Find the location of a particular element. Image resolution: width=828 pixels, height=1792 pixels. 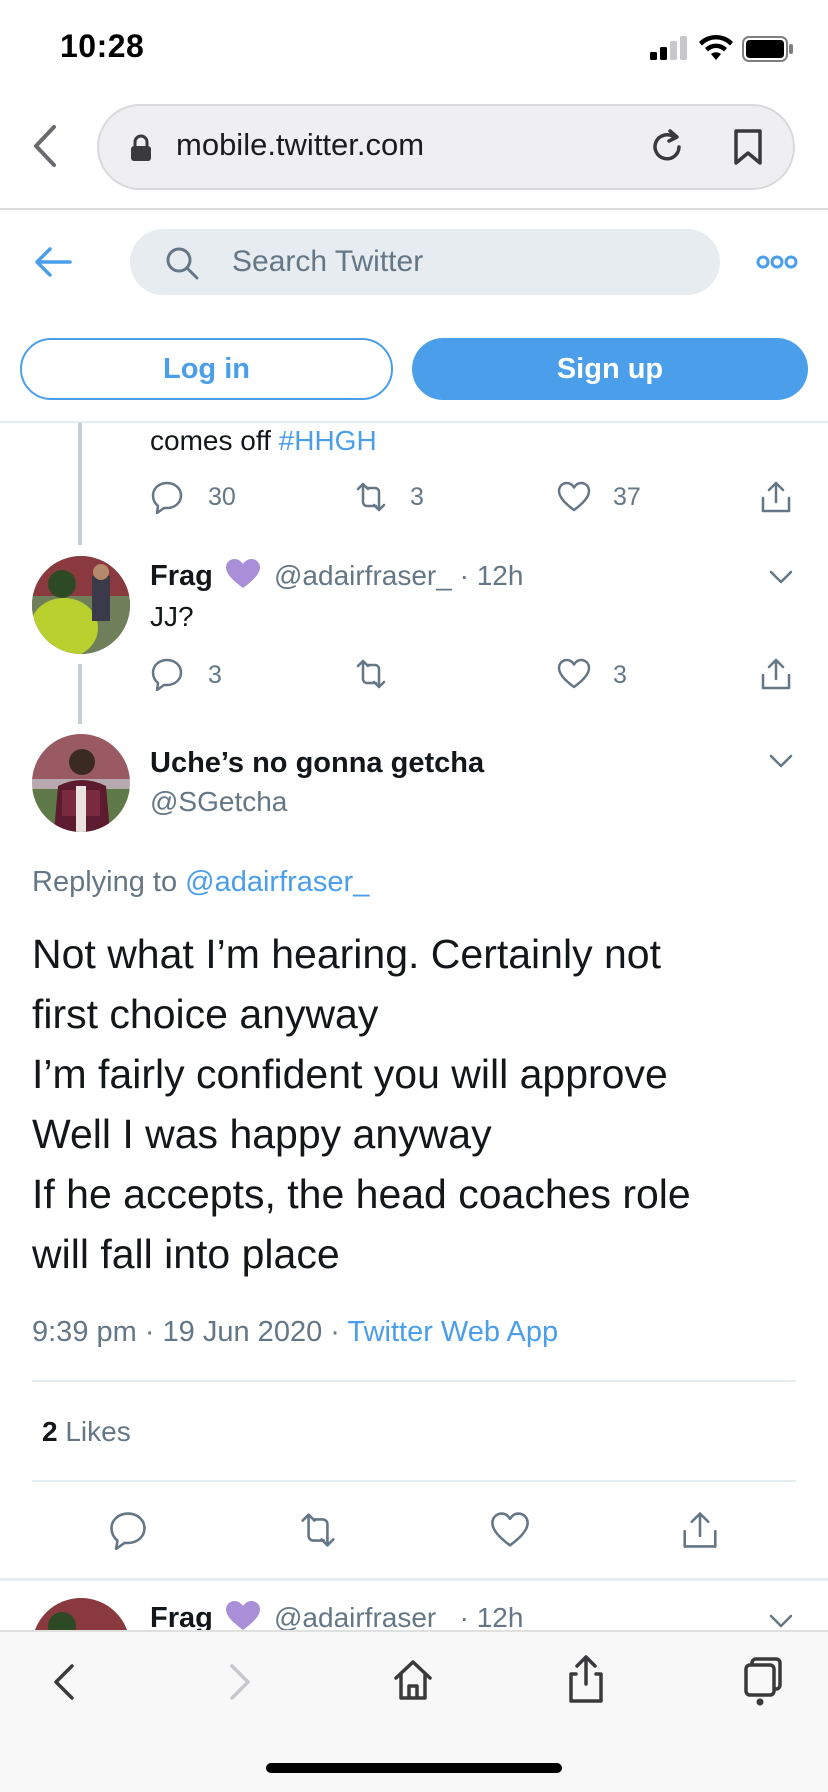

search-placeholder: Search Twitter is located at coordinates (328, 261).